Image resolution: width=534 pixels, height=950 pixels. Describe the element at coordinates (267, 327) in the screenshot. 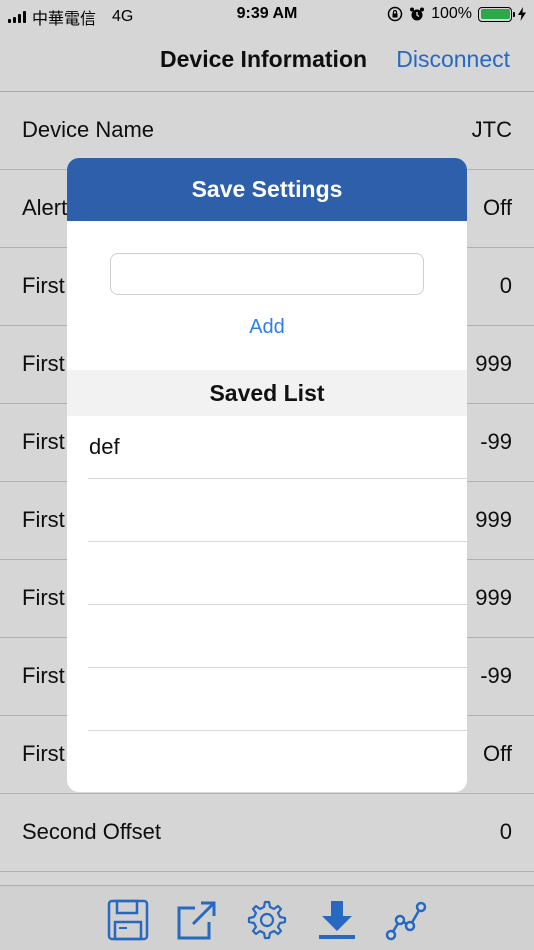

I see `add-button: Add` at that location.